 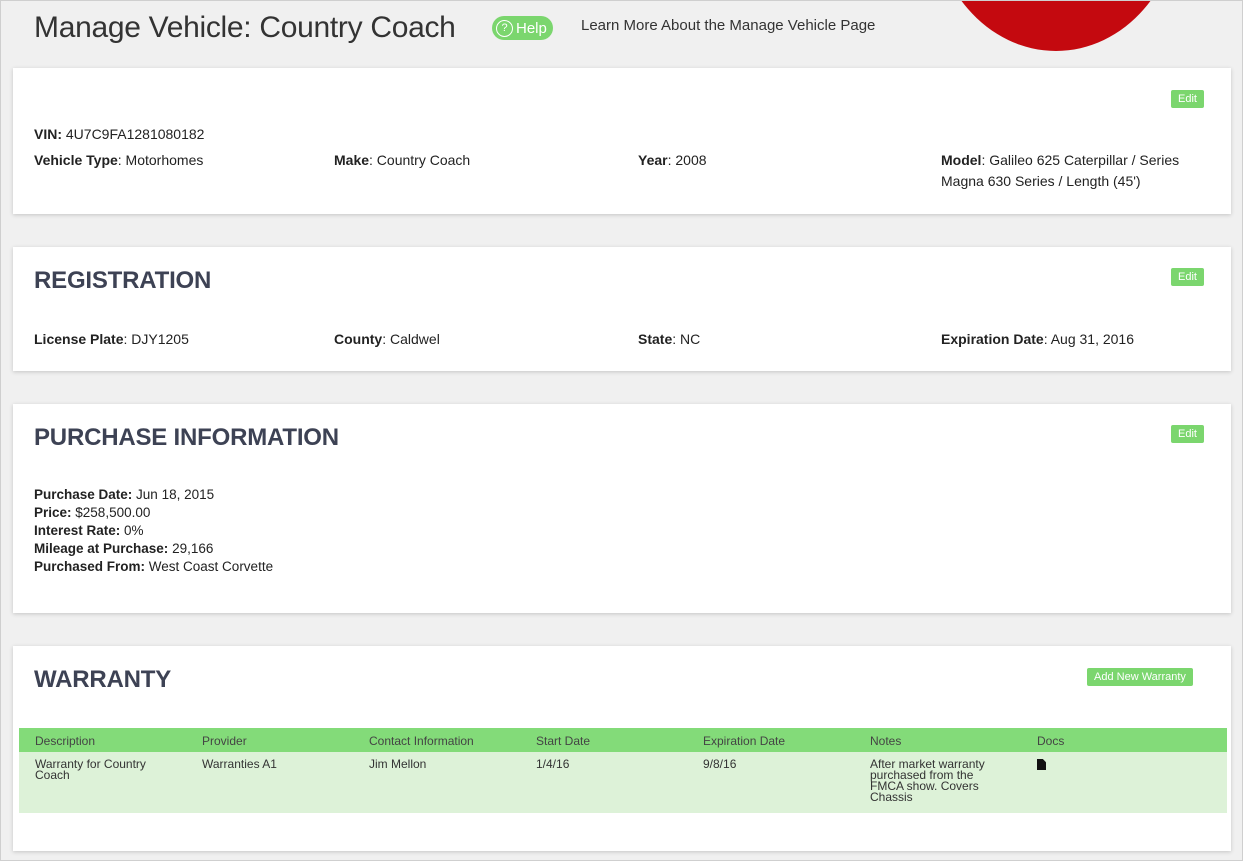 I want to click on year-field: Year: 2008, so click(x=672, y=160).